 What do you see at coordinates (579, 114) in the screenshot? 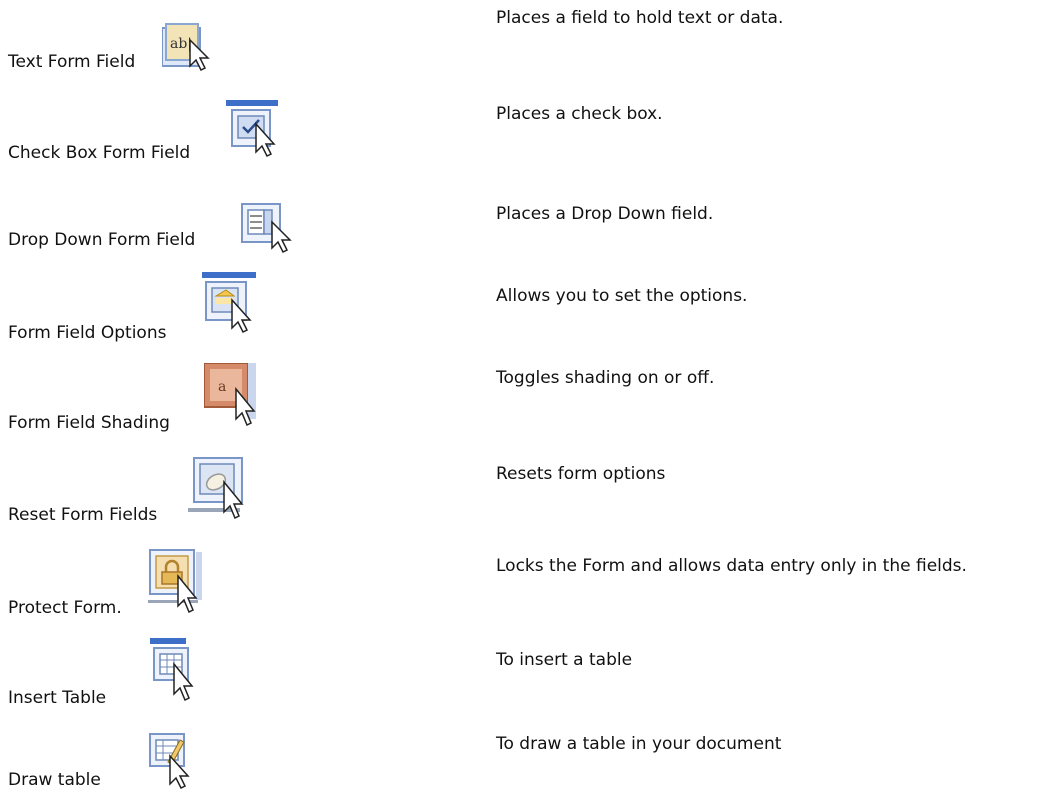
I see `item-description: Places a check box.` at bounding box center [579, 114].